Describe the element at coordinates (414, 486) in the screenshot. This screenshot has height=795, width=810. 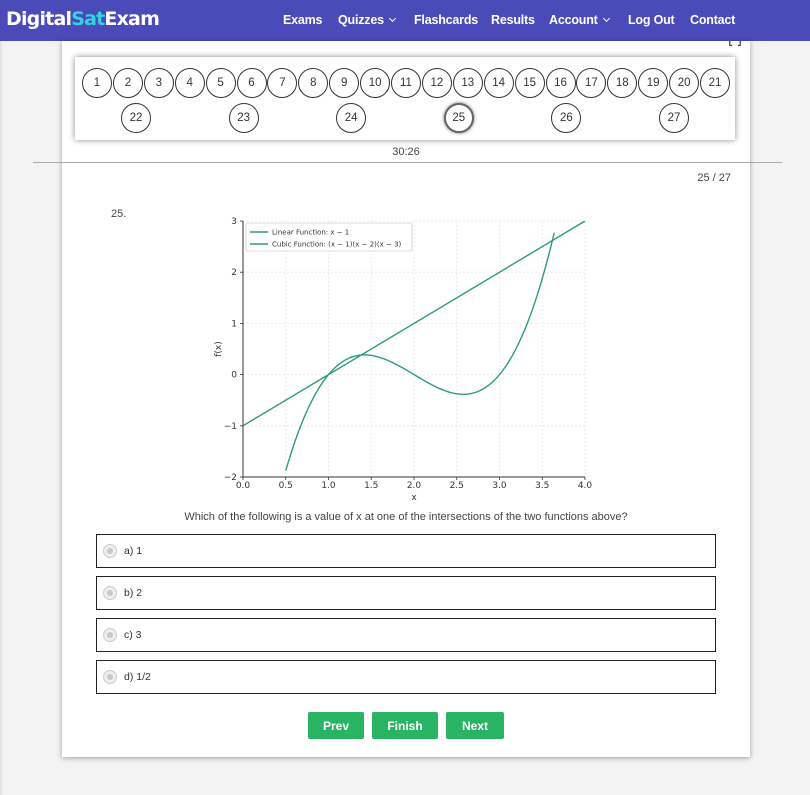
I see `x-tick-label-4: 2.0` at that location.